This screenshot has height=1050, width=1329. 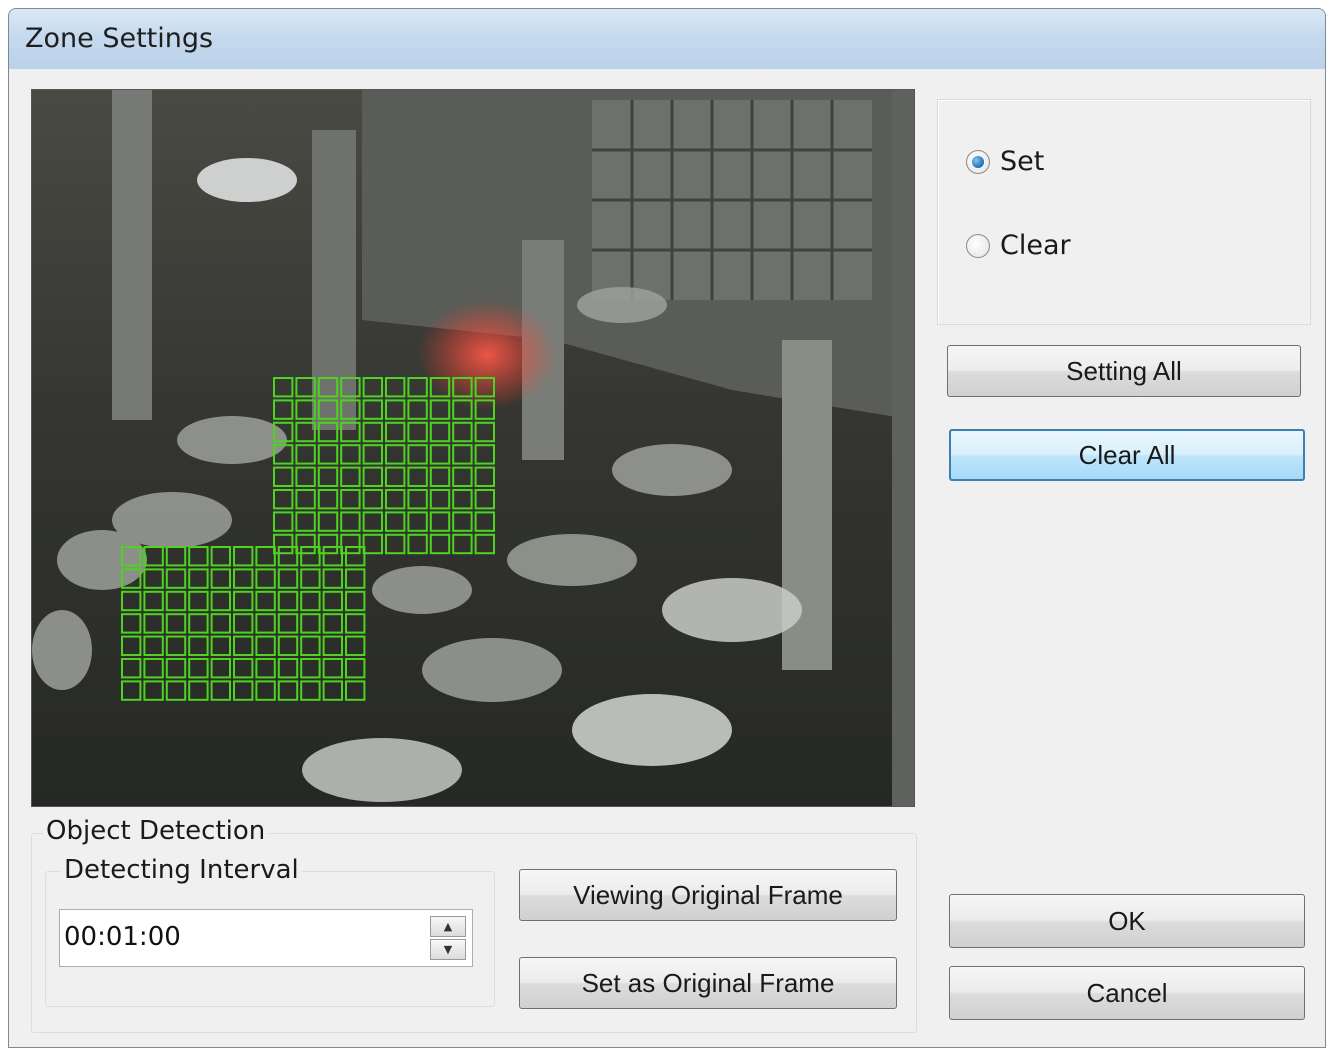 I want to click on title-bar: Zone Settings, so click(x=667, y=39).